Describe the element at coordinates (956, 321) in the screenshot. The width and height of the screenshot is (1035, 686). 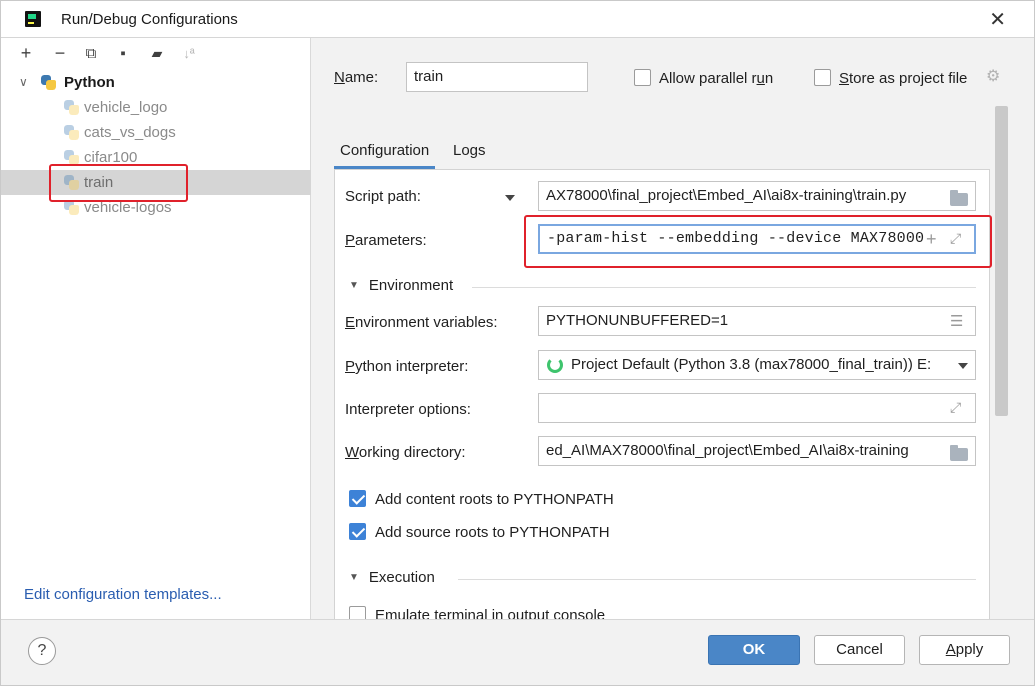
I see `list-icon: ☰` at that location.